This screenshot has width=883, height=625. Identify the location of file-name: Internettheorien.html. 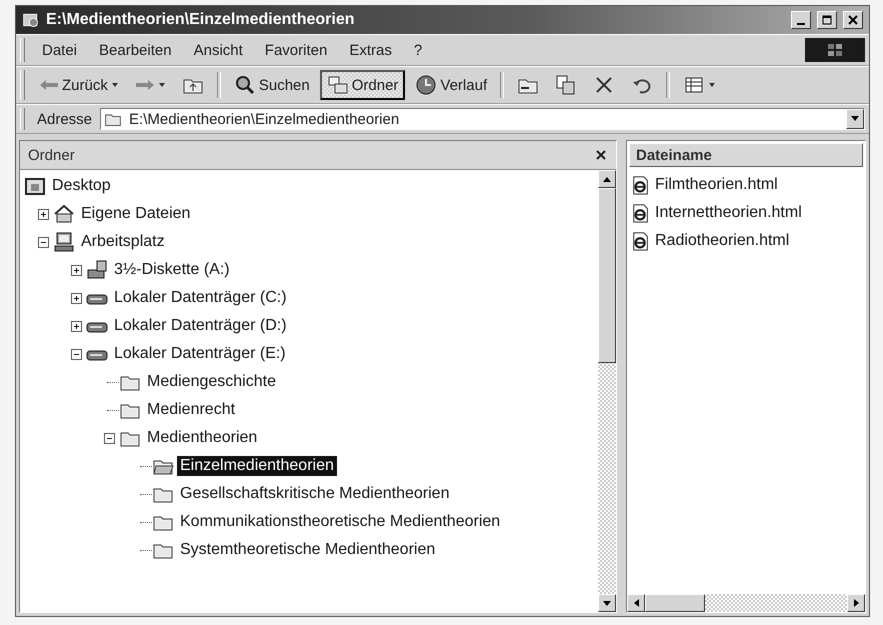
(728, 213).